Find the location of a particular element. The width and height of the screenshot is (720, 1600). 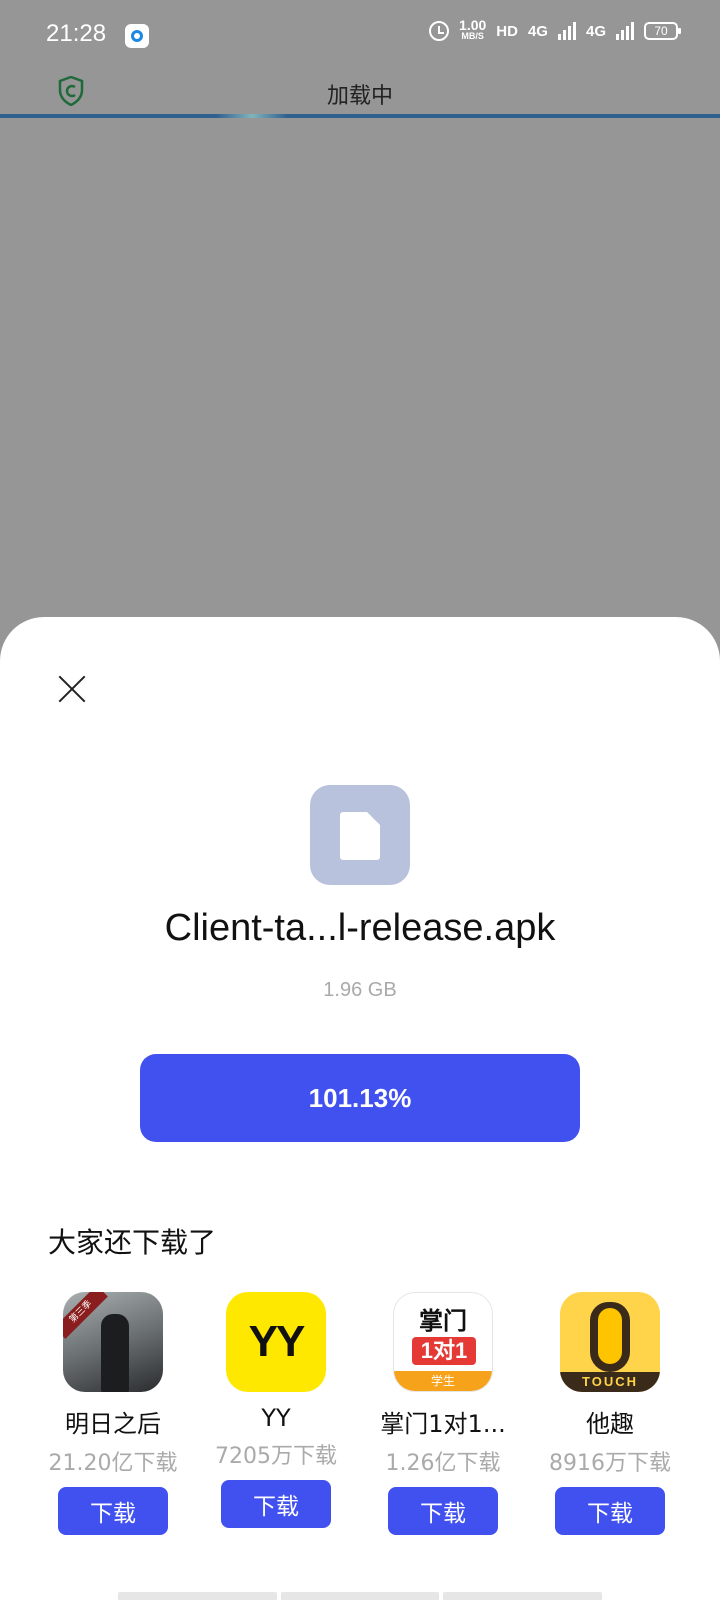

battery-level: 70 is located at coordinates (661, 31).